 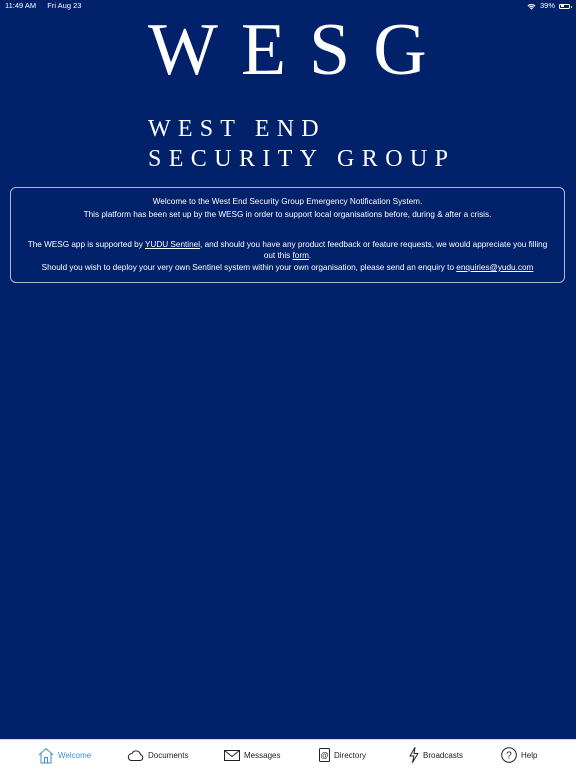 I want to click on address-book-icon: @, so click(x=324, y=755).